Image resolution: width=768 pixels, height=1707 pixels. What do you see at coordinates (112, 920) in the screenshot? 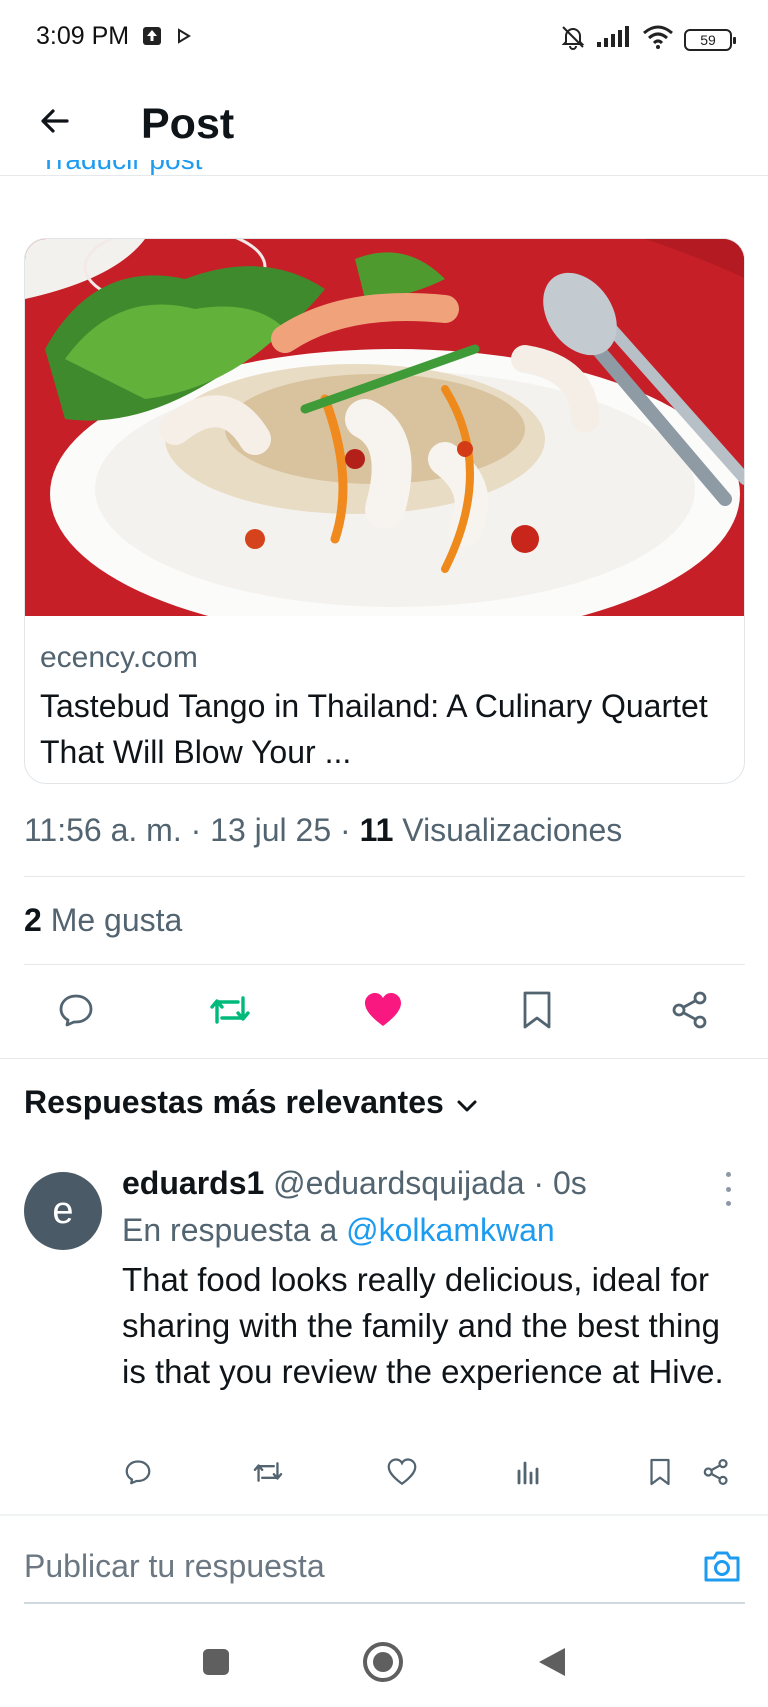
I see `likes-label: Me gusta` at bounding box center [112, 920].